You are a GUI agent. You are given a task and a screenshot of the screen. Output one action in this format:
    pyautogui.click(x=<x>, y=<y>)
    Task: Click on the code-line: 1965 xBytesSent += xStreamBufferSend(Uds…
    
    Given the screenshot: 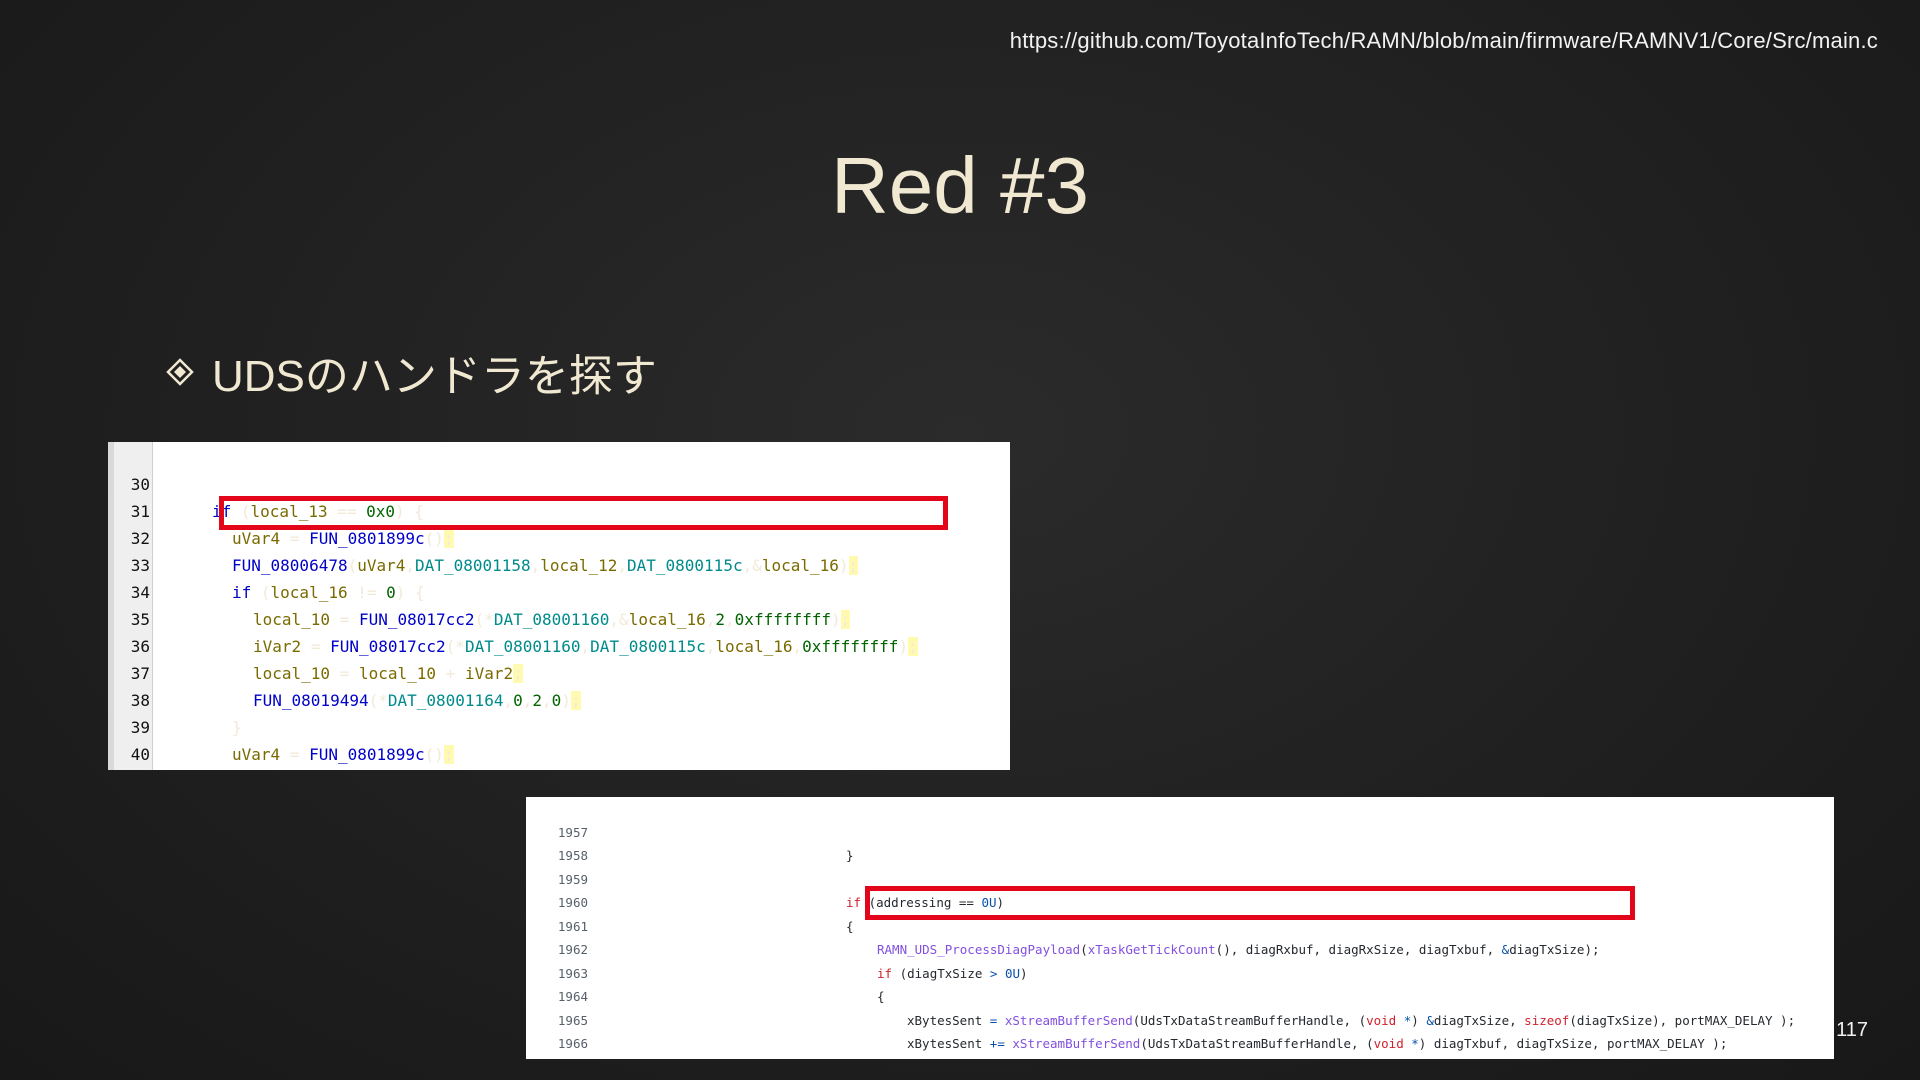 What is the action you would take?
    pyautogui.click(x=1180, y=1018)
    